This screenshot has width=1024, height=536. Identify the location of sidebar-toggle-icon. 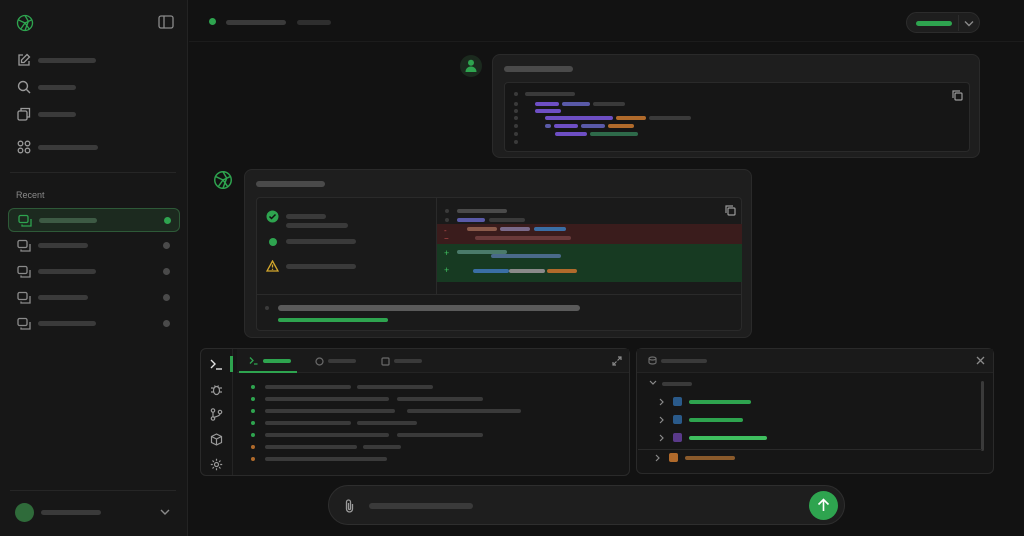
(166, 22).